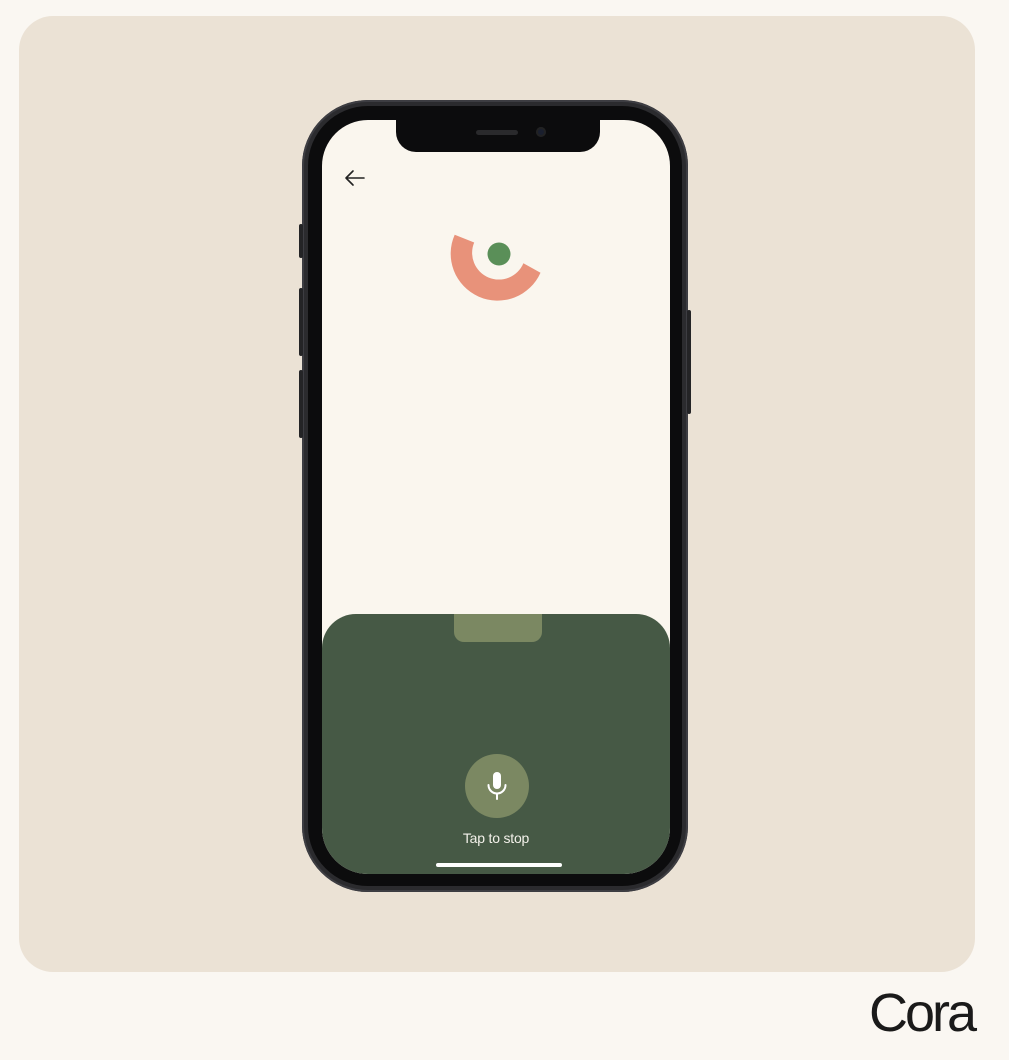 The width and height of the screenshot is (1009, 1060). I want to click on speaker-grille, so click(497, 132).